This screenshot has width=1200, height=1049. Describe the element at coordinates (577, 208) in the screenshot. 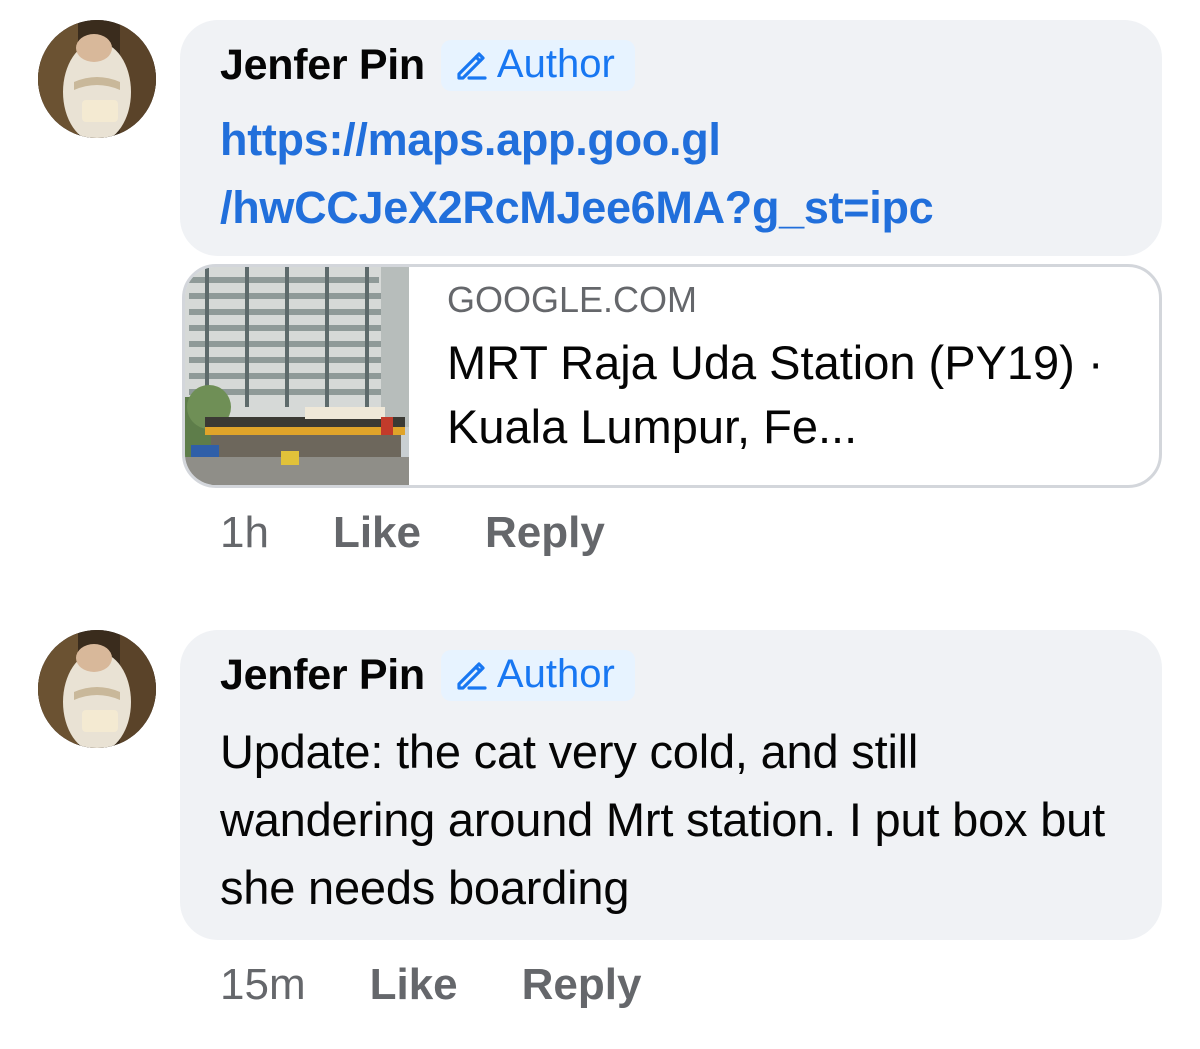

I see `maps-link-line-2: /hwCCJeX2RcMJee6MA?g_st=ipc` at that location.